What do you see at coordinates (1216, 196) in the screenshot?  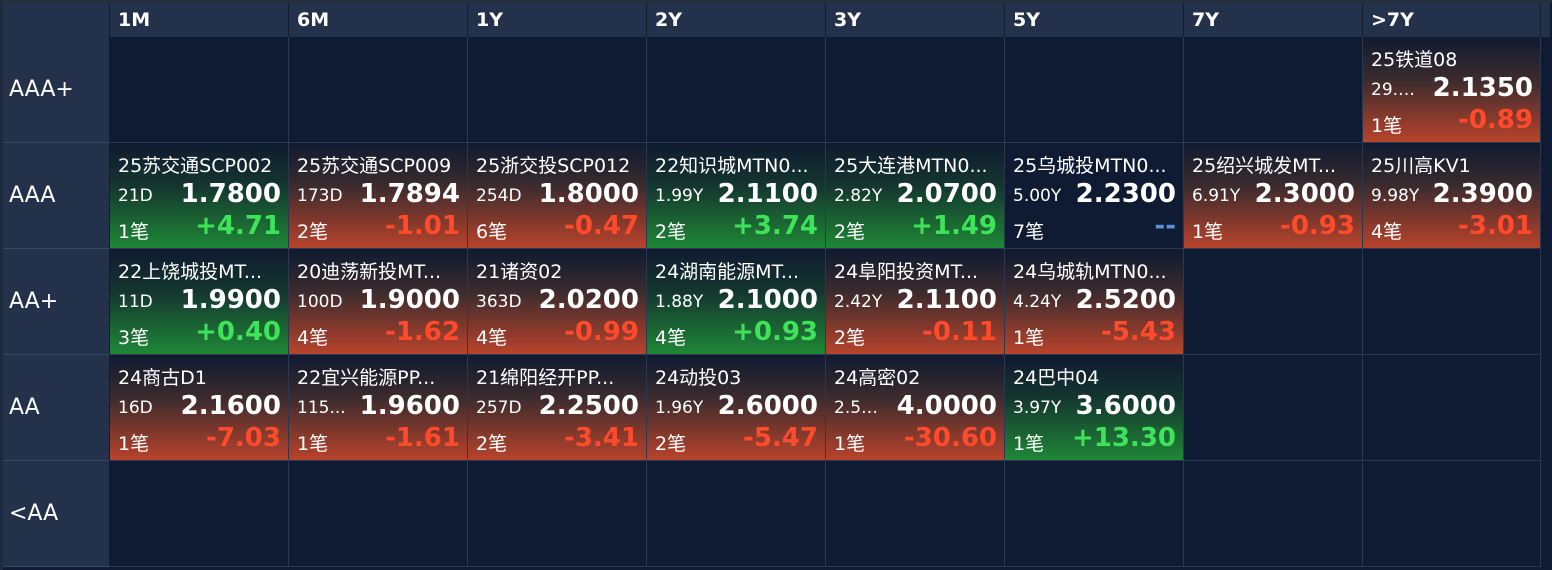 I see `remaining-term: 6.91Y` at bounding box center [1216, 196].